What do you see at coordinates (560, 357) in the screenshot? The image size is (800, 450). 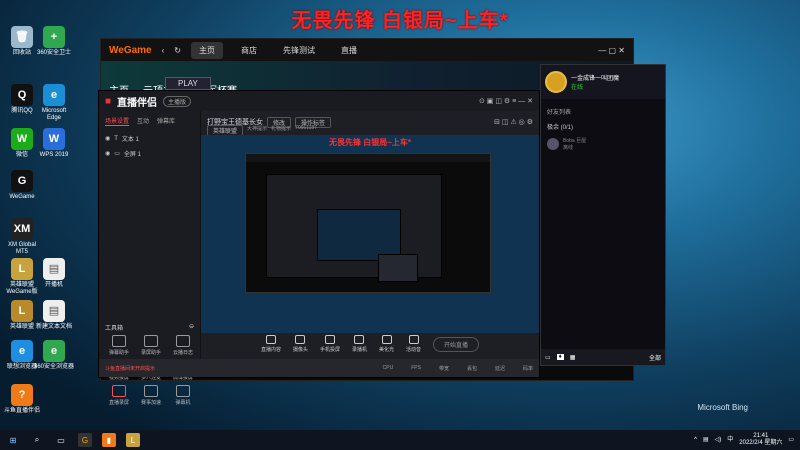 I see `notify-icon: ♦` at bounding box center [560, 357].